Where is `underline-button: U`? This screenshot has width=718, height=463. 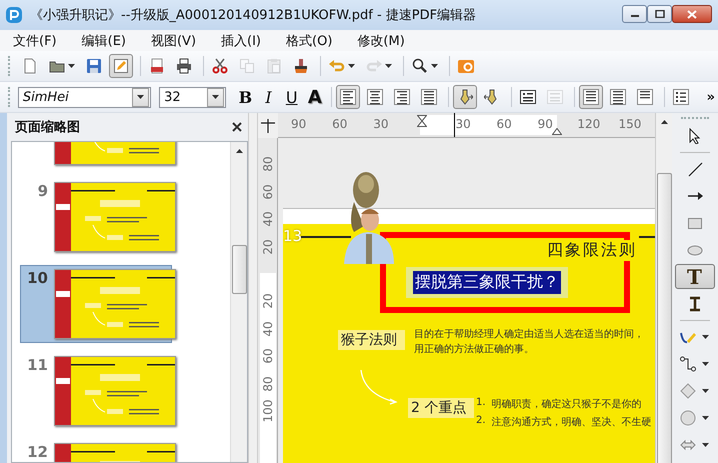 underline-button: U is located at coordinates (291, 97).